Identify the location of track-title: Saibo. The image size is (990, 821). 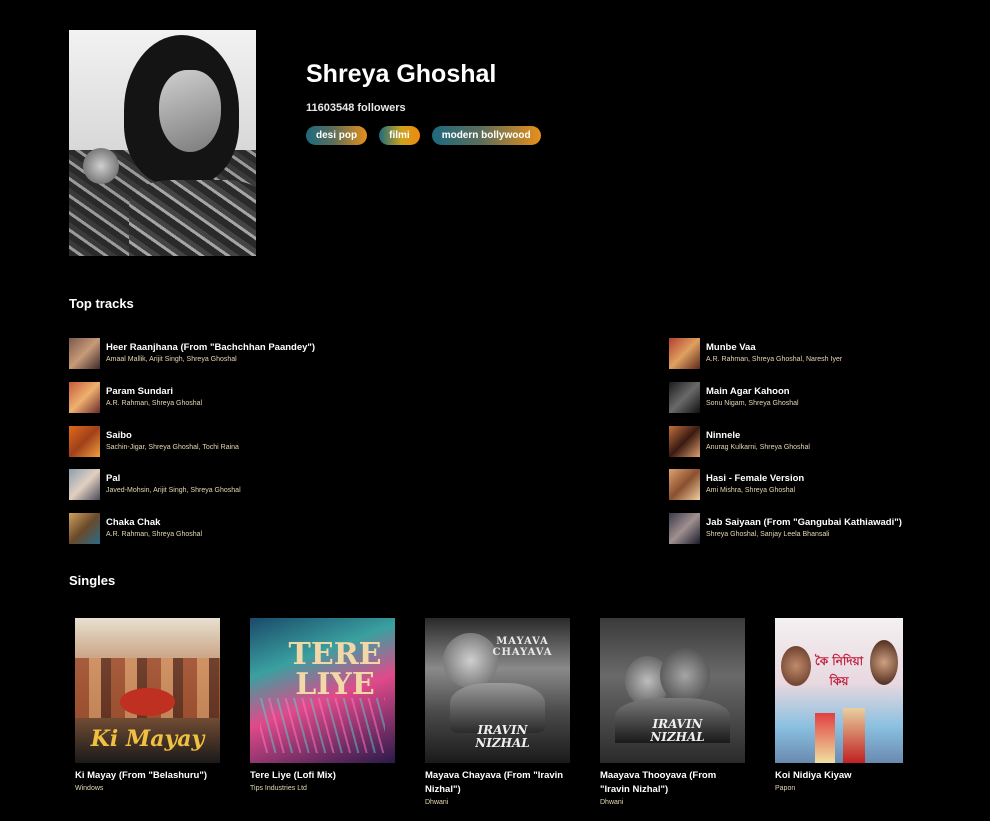
(119, 435).